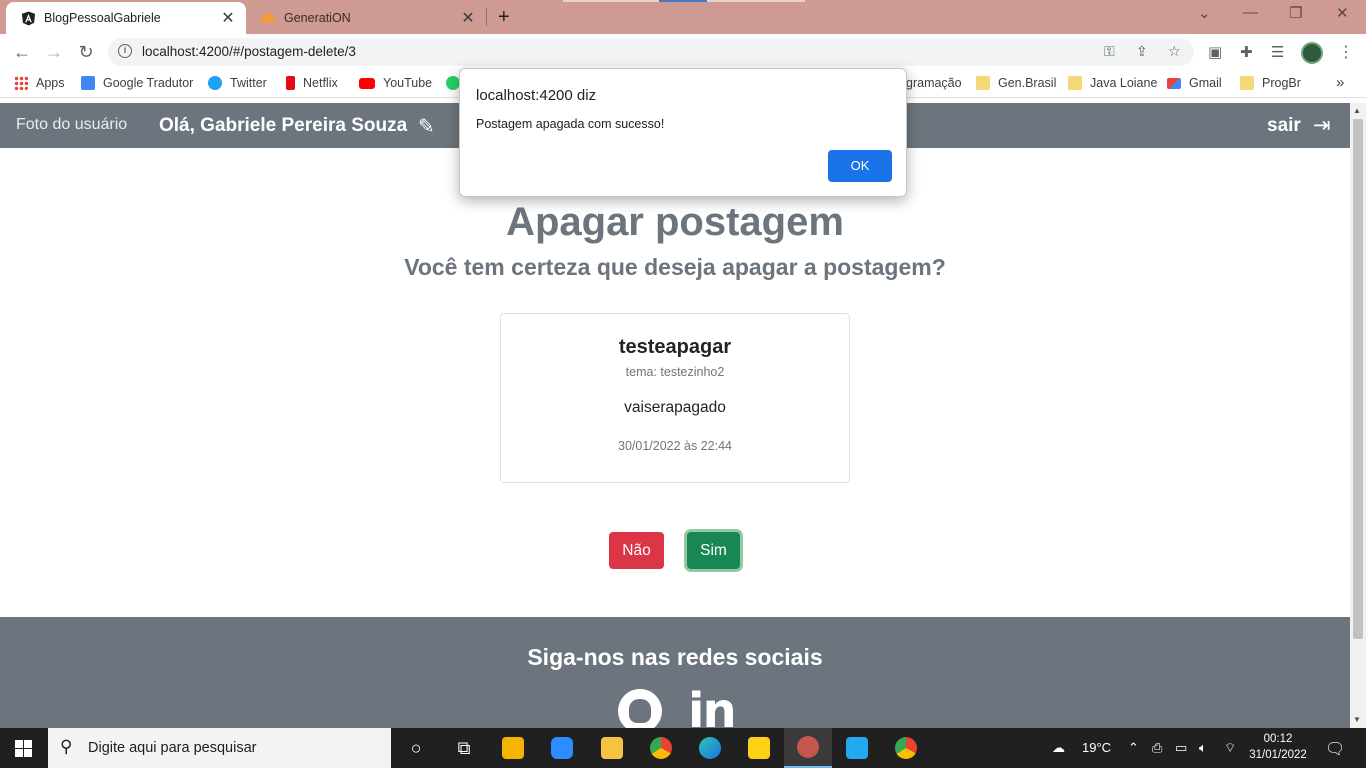 This screenshot has width=1366, height=768. What do you see at coordinates (1058, 748) in the screenshot?
I see `weather-icon: ☁` at bounding box center [1058, 748].